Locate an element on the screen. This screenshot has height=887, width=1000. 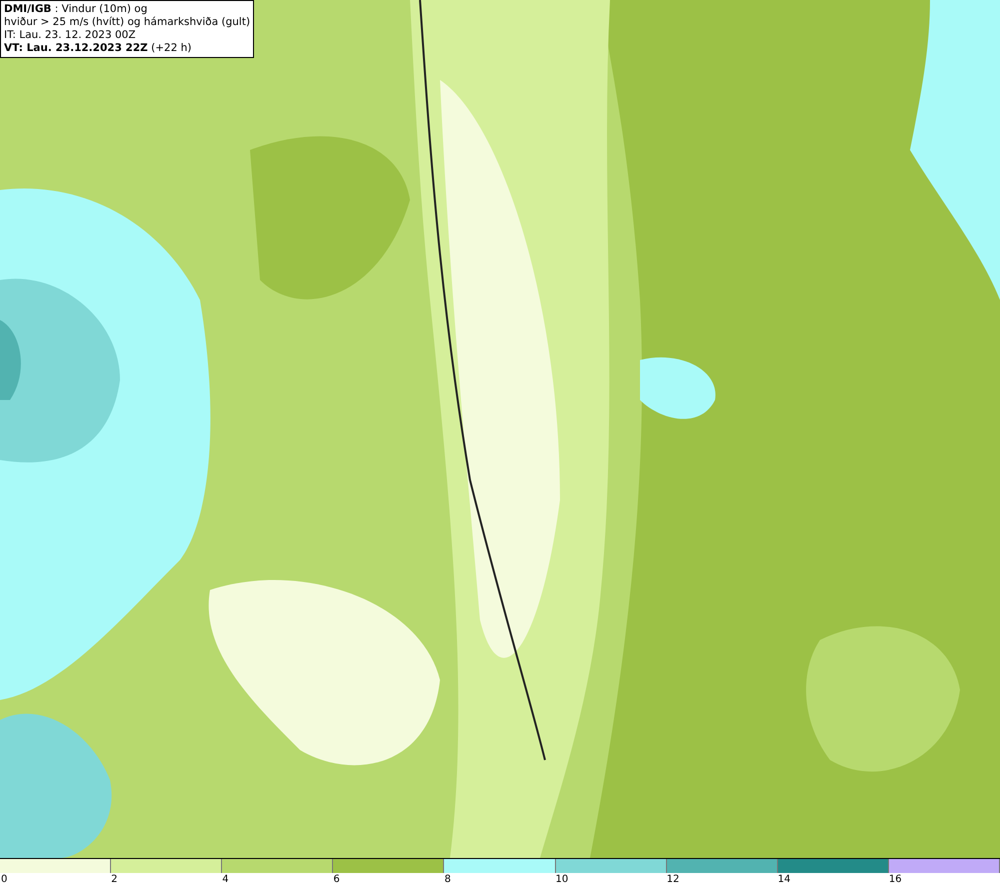
legend-tick-label: 14 is located at coordinates (784, 880).